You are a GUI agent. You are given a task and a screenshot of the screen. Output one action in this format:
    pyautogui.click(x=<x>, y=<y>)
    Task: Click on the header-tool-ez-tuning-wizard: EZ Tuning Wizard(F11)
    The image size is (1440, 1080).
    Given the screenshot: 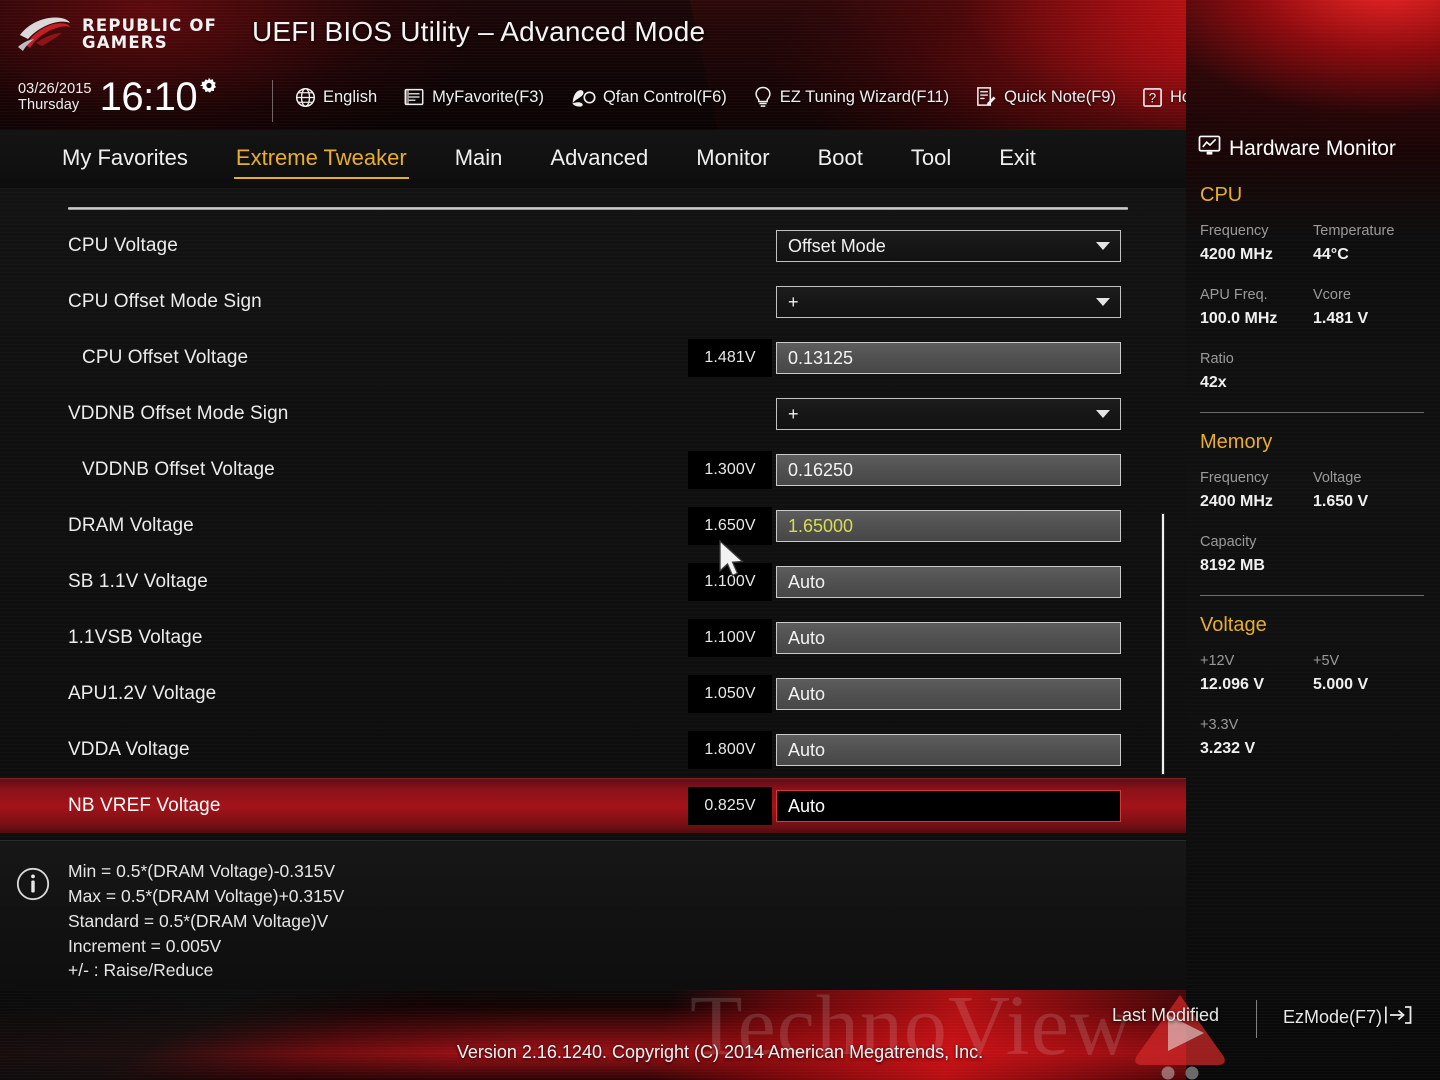 What is the action you would take?
    pyautogui.click(x=857, y=97)
    